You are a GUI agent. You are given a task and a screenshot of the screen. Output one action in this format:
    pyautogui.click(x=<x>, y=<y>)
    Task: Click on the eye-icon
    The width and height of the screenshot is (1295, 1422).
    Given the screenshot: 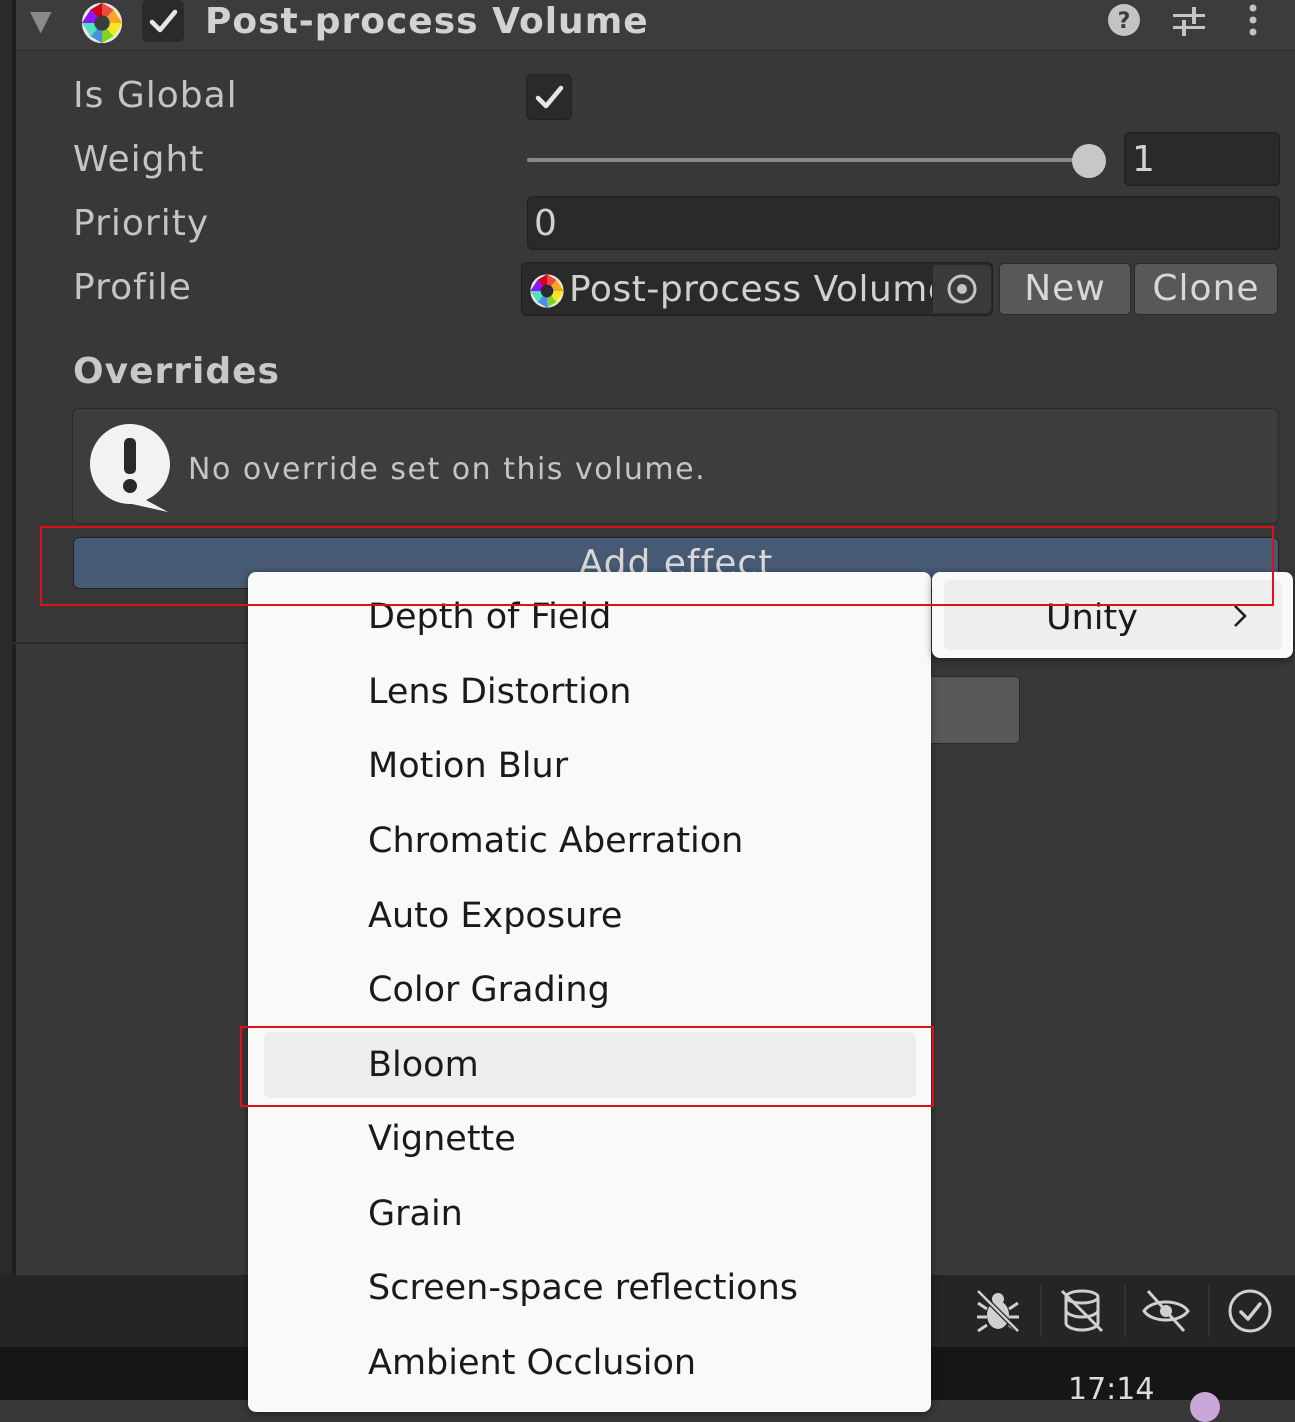 What is the action you would take?
    pyautogui.click(x=1166, y=1311)
    